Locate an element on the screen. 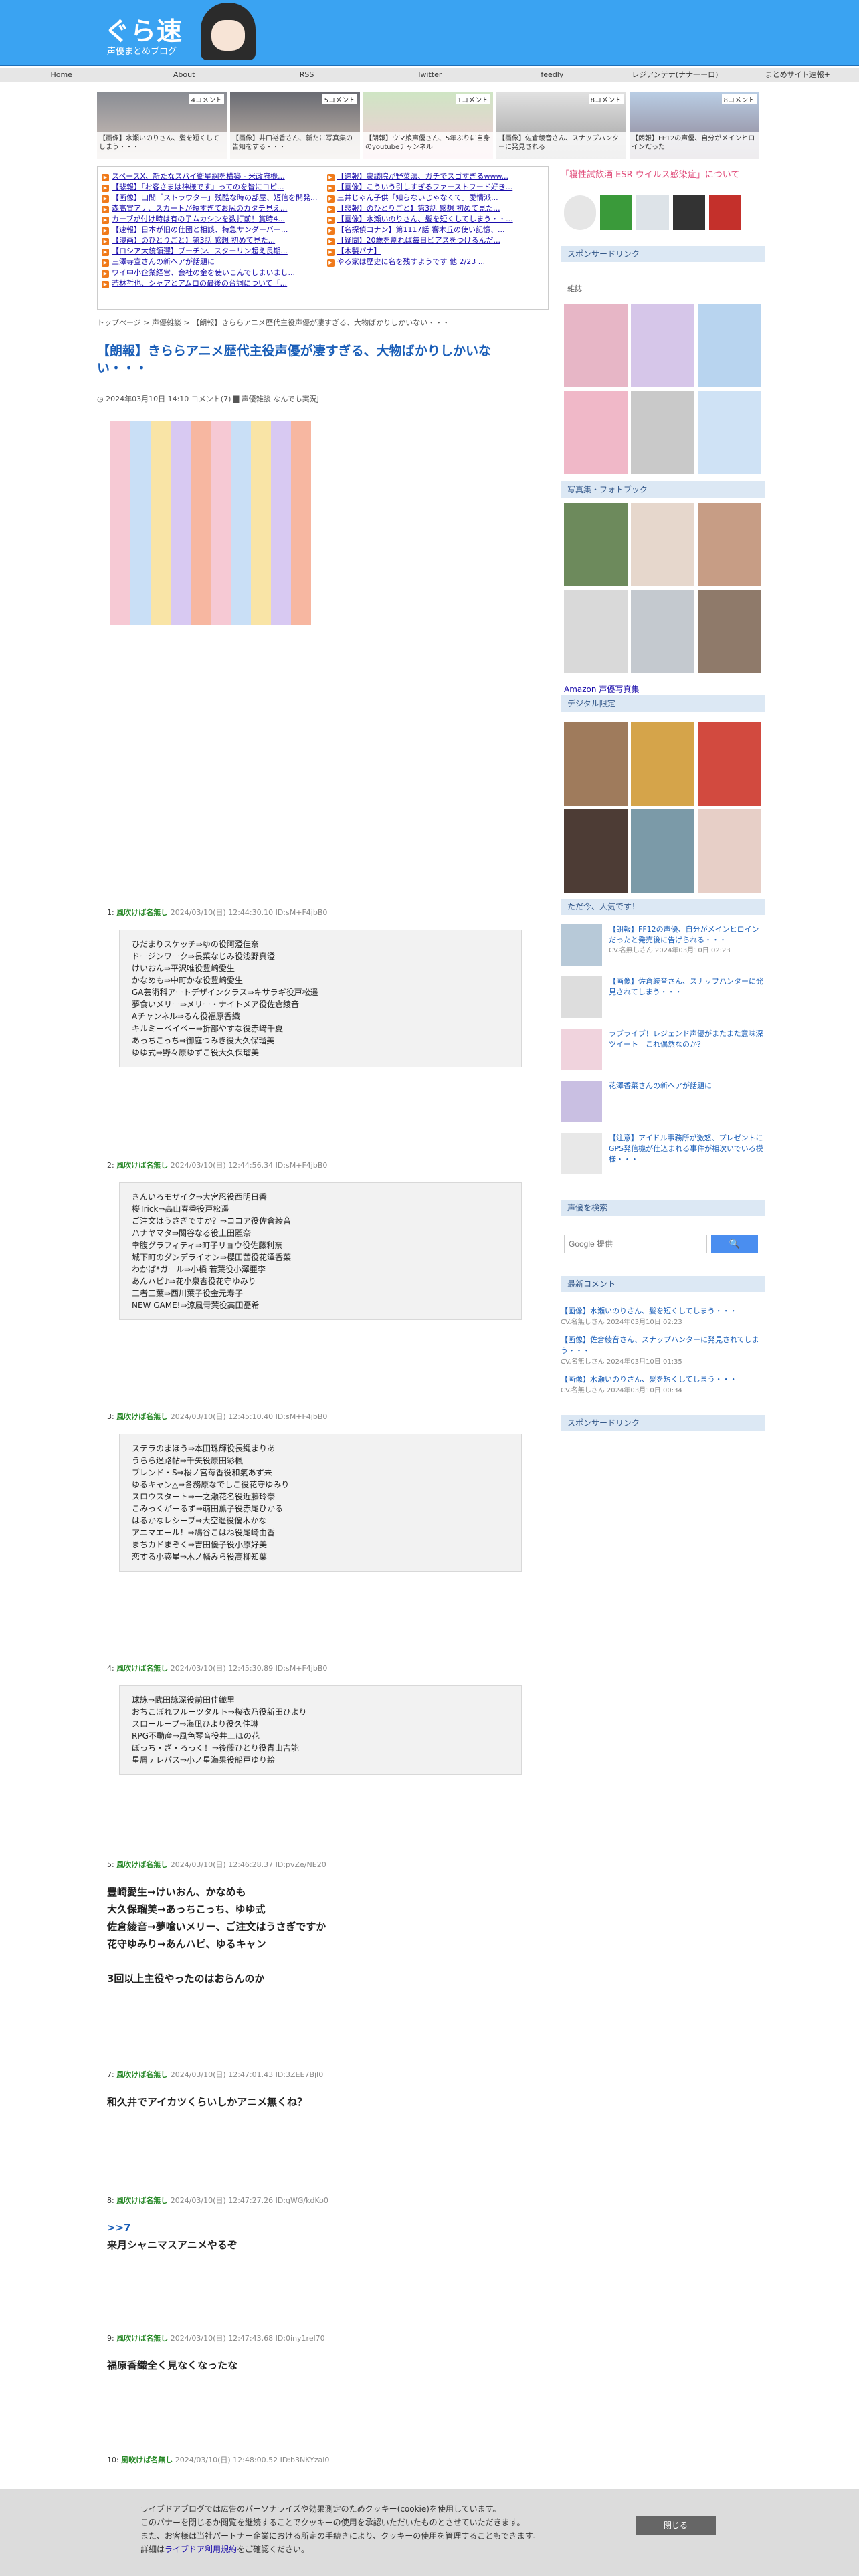  nav-twitter: Twitter is located at coordinates (429, 75).